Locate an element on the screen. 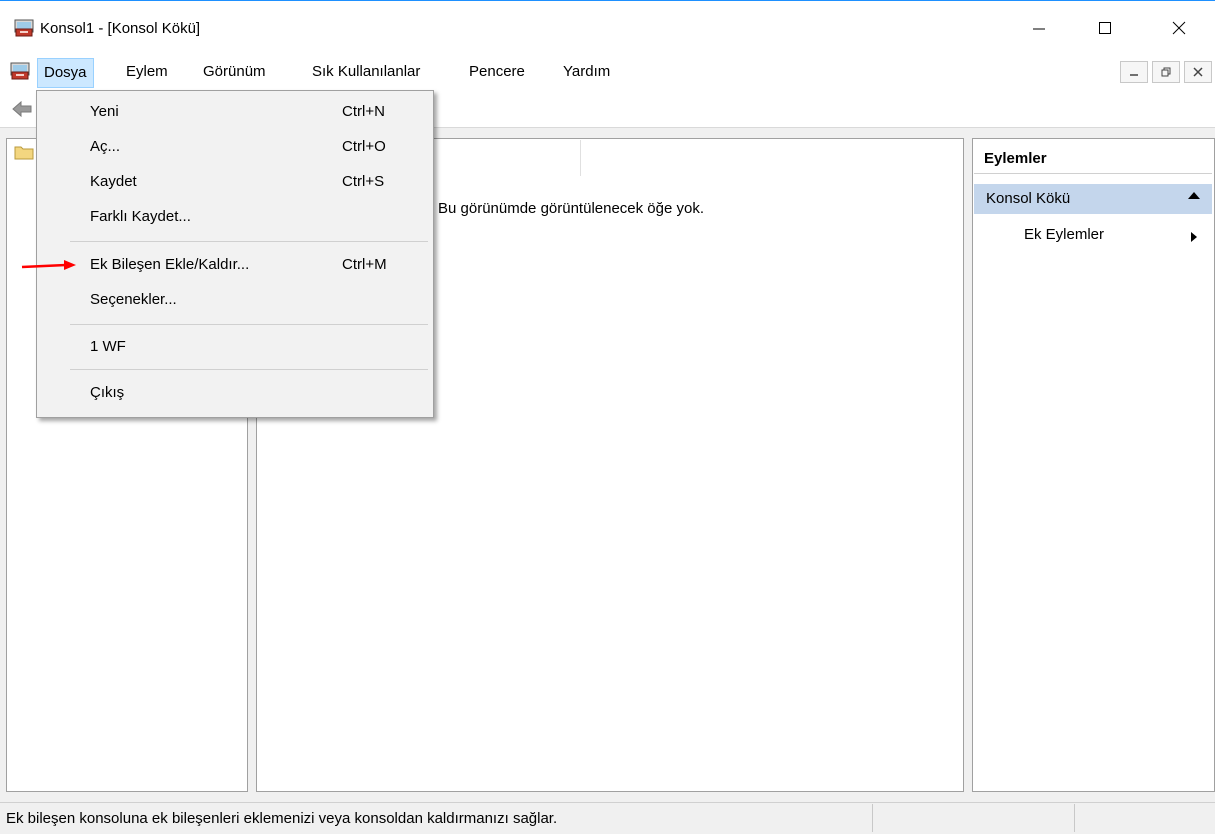 The width and height of the screenshot is (1215, 834). mmc-app-icon is located at coordinates (24, 28).